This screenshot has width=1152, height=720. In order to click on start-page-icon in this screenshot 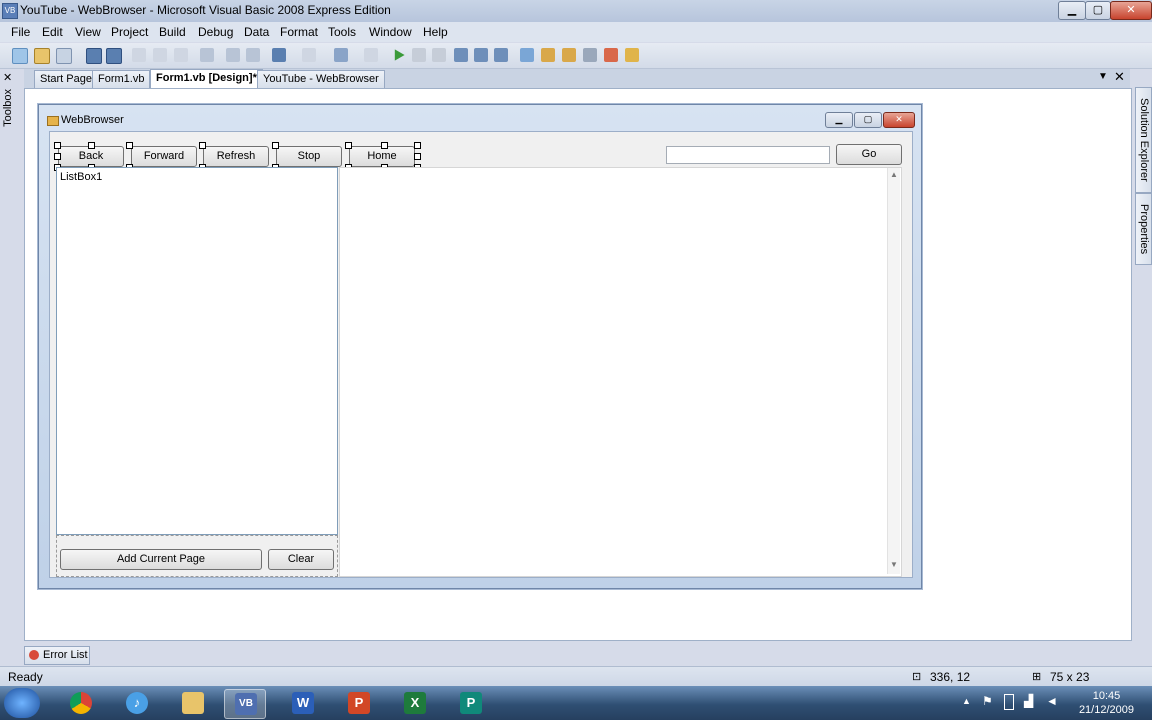, I will do `click(632, 55)`.